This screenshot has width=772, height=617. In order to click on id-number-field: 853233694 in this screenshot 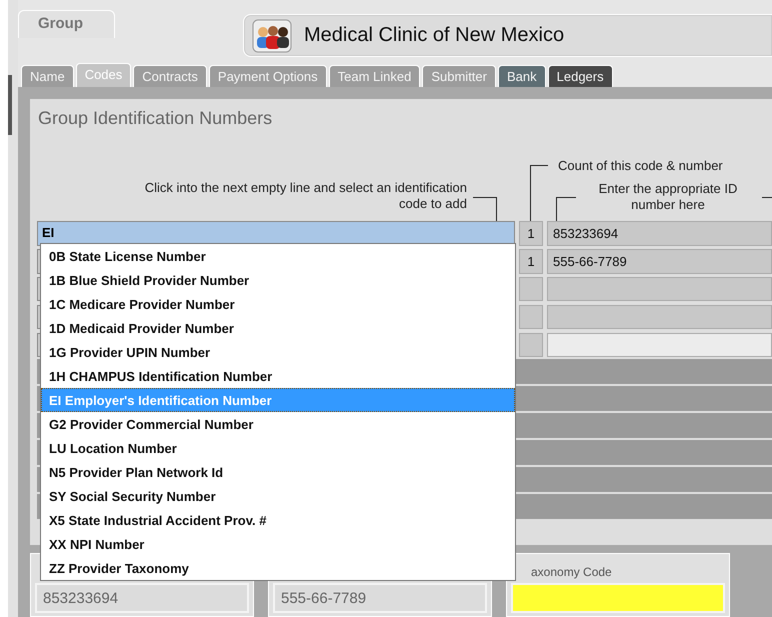, I will do `click(659, 233)`.